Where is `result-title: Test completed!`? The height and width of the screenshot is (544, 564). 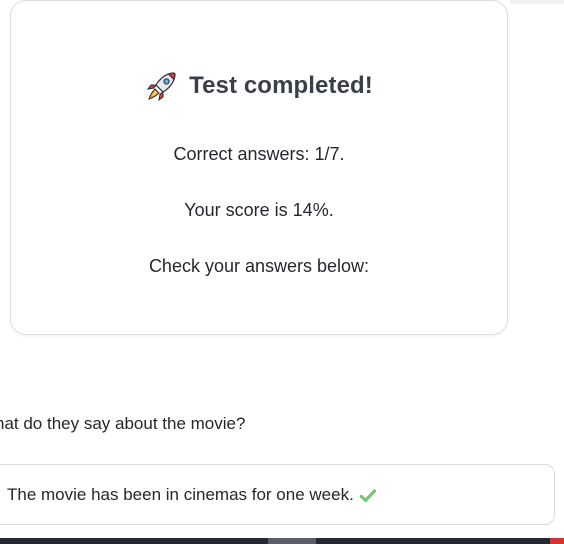 result-title: Test completed! is located at coordinates (281, 85).